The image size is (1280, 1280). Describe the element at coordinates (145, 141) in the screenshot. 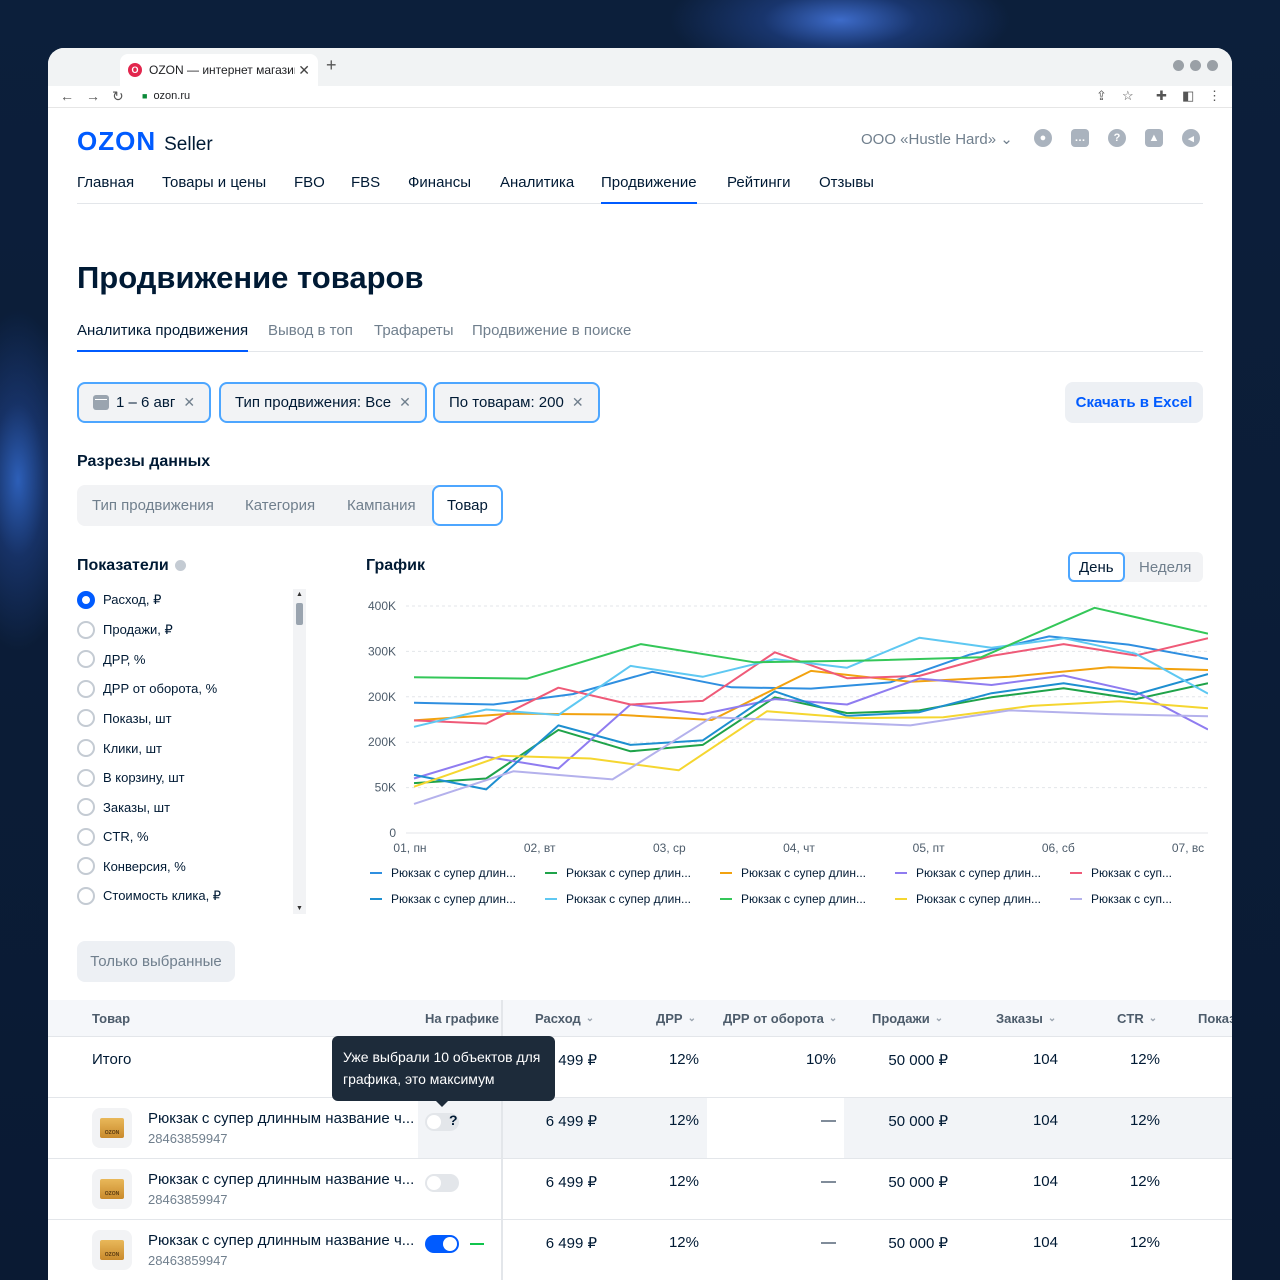

I see `ozon-seller-logo: OZON Seller` at that location.